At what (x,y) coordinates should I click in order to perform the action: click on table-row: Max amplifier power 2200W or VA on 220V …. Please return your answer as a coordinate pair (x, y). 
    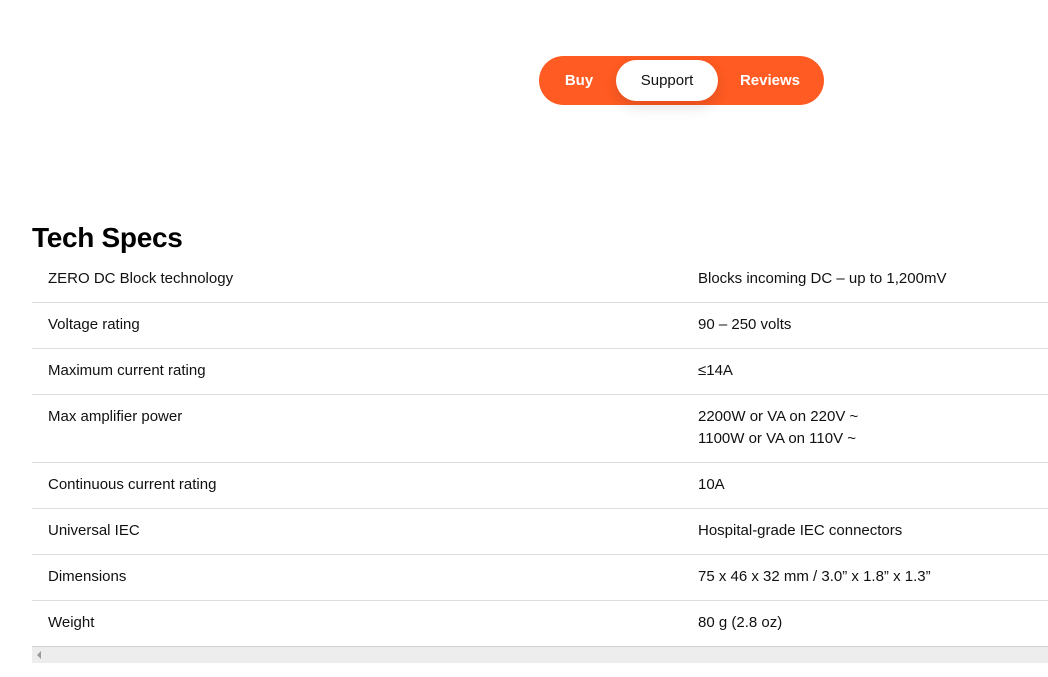
    Looking at the image, I should click on (540, 428).